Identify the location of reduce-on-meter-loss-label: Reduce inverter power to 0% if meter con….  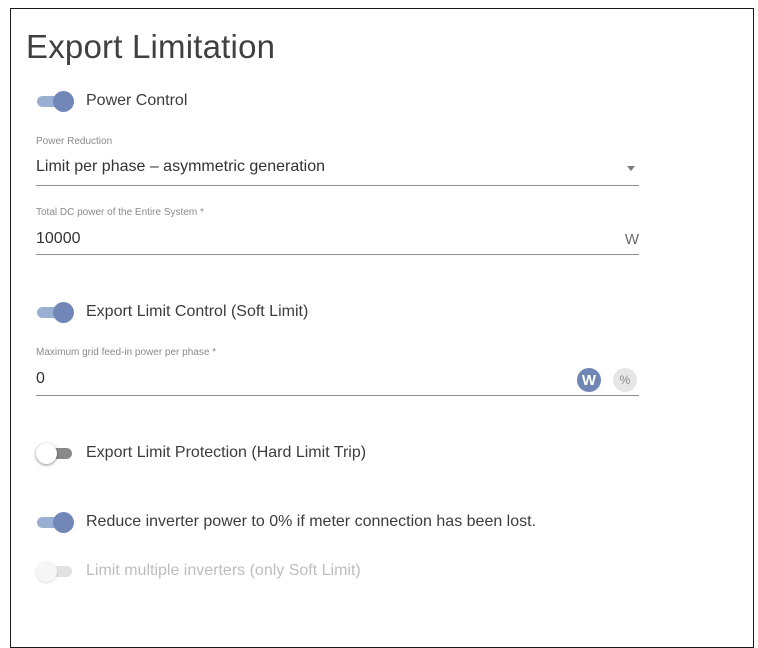
(311, 521).